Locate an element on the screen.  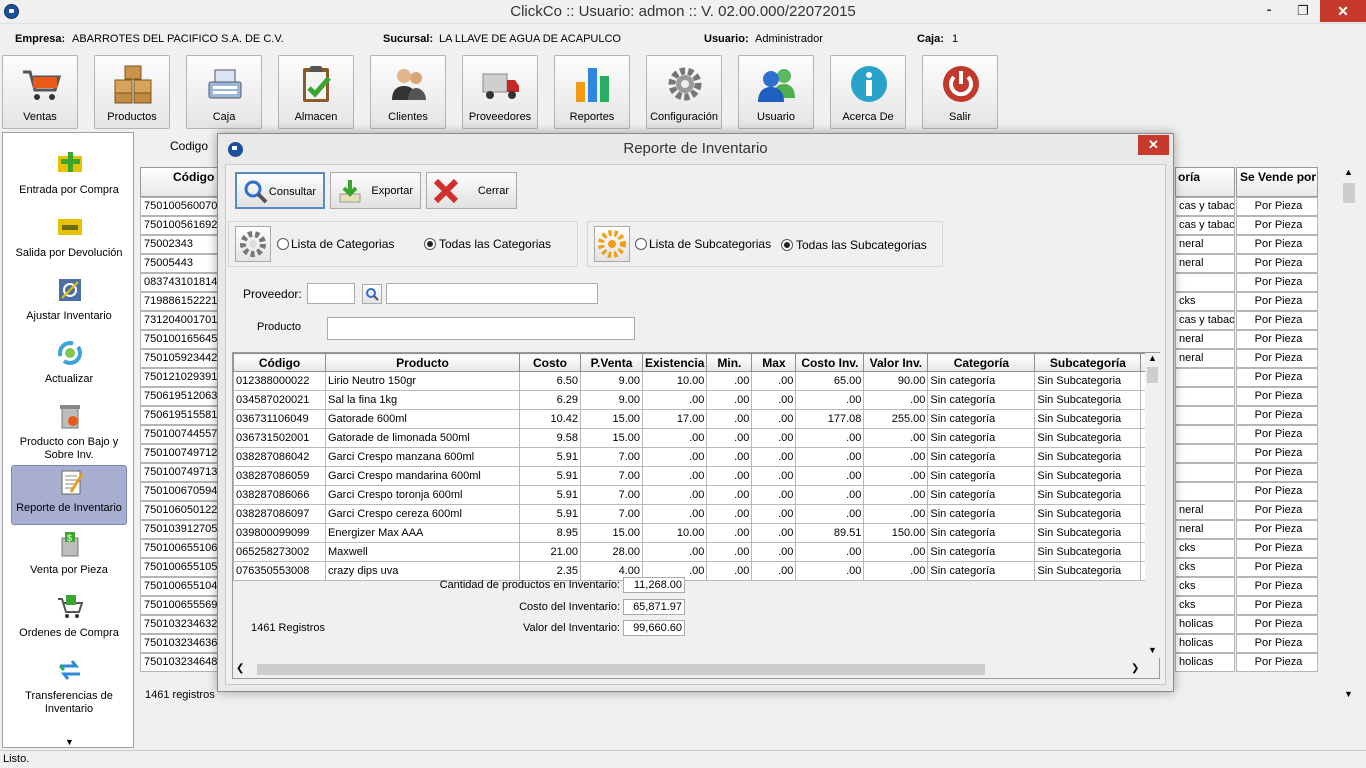
table-cell: 255.00 is located at coordinates (896, 419).